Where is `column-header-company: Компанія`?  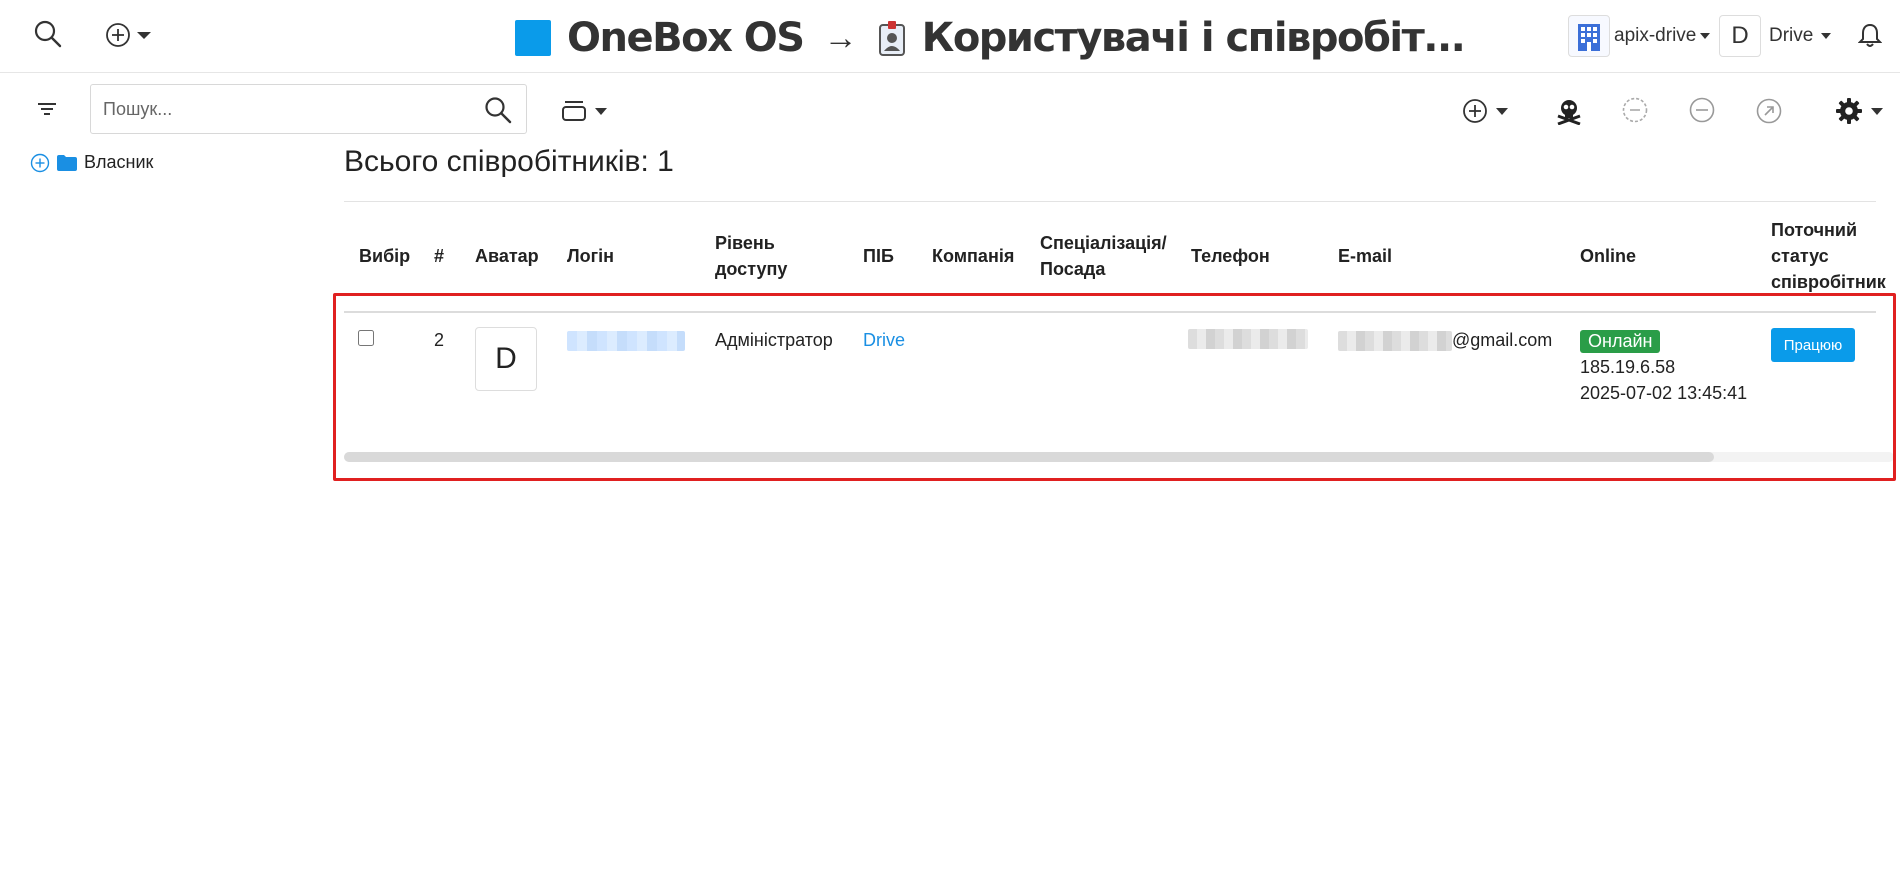
column-header-company: Компанія is located at coordinates (973, 256).